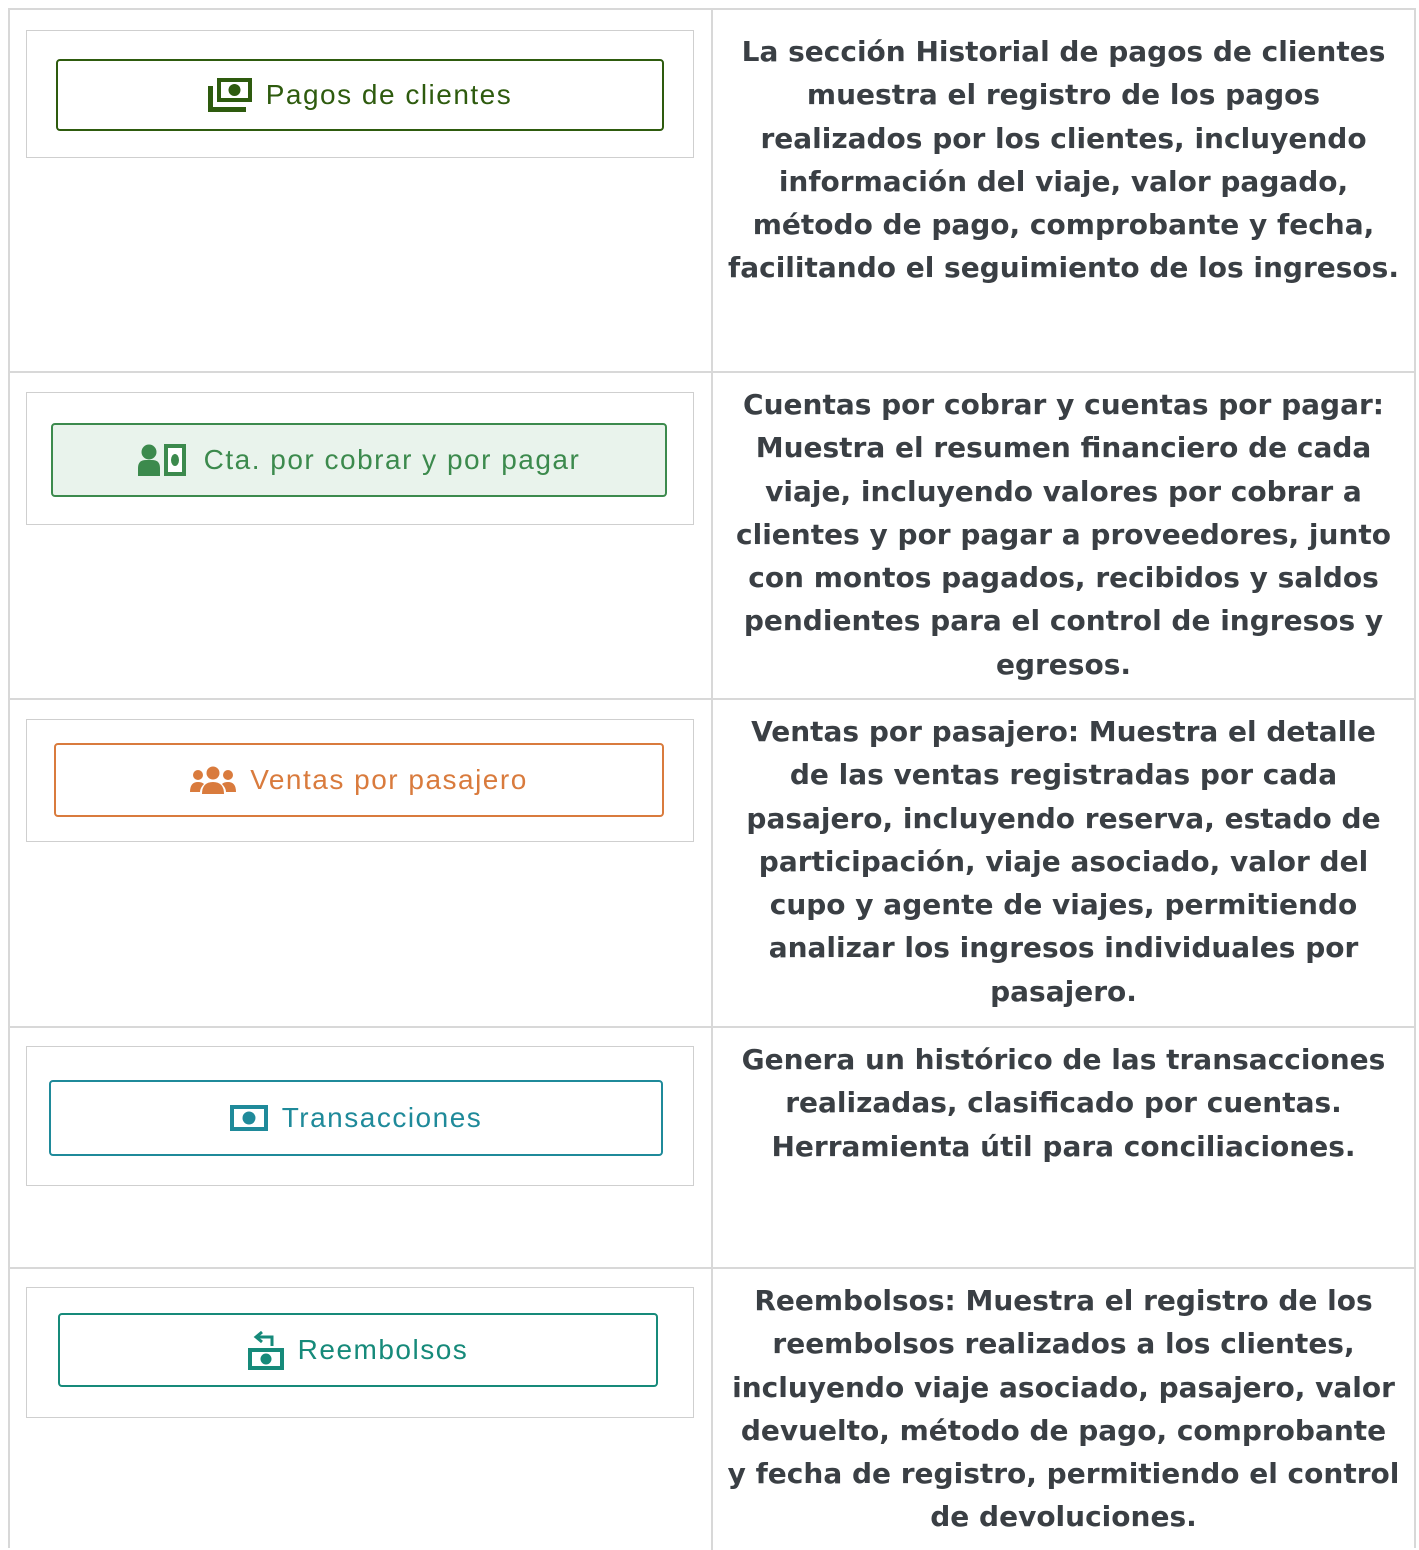  What do you see at coordinates (383, 1349) in the screenshot?
I see `button-label: Reembolsos` at bounding box center [383, 1349].